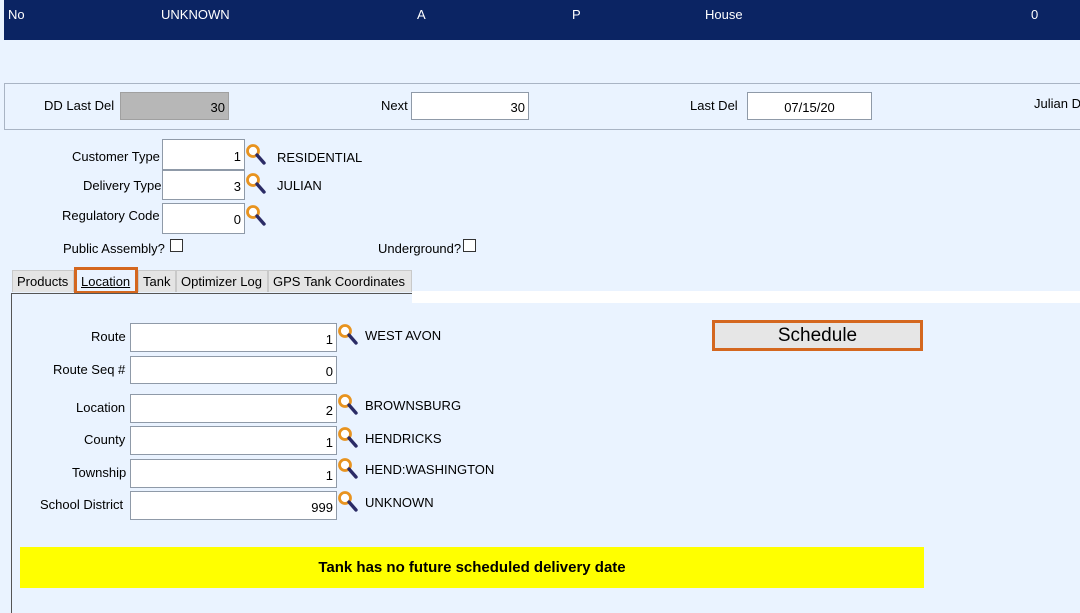  What do you see at coordinates (430, 469) in the screenshot?
I see `township-desc: HEND:WASHINGTON` at bounding box center [430, 469].